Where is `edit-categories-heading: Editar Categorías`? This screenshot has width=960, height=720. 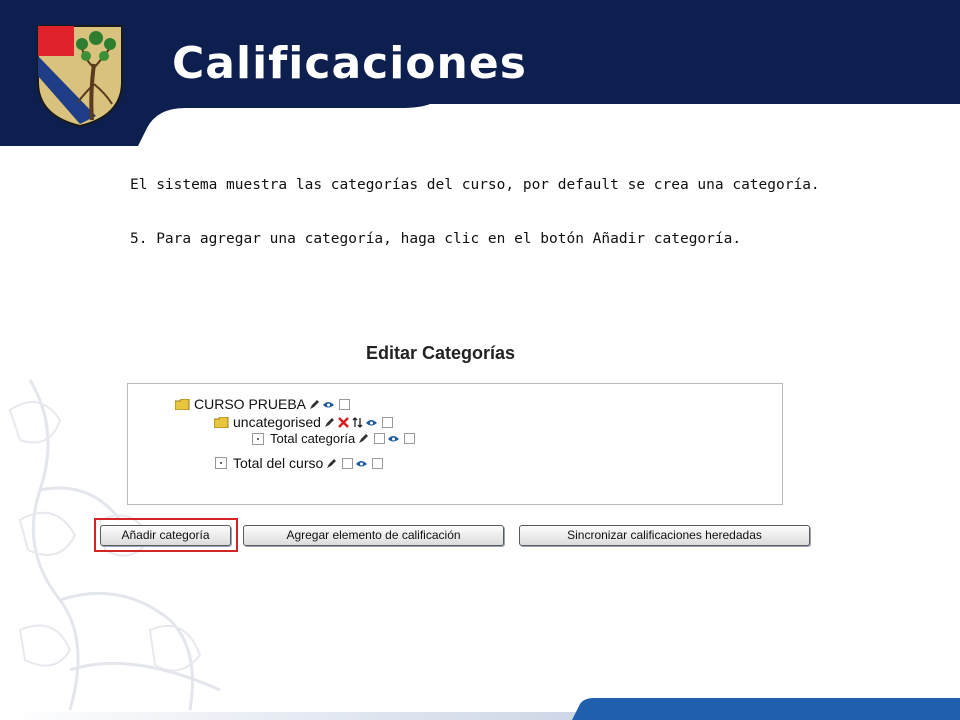 edit-categories-heading: Editar Categorías is located at coordinates (441, 353).